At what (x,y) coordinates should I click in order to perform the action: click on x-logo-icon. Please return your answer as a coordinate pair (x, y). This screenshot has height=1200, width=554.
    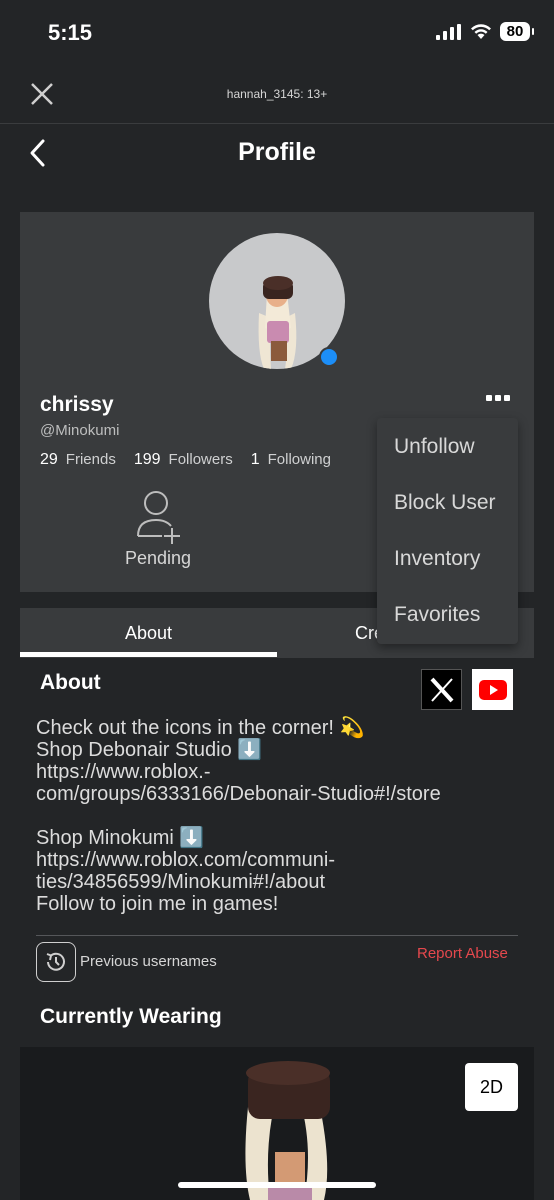
    Looking at the image, I should click on (441, 689).